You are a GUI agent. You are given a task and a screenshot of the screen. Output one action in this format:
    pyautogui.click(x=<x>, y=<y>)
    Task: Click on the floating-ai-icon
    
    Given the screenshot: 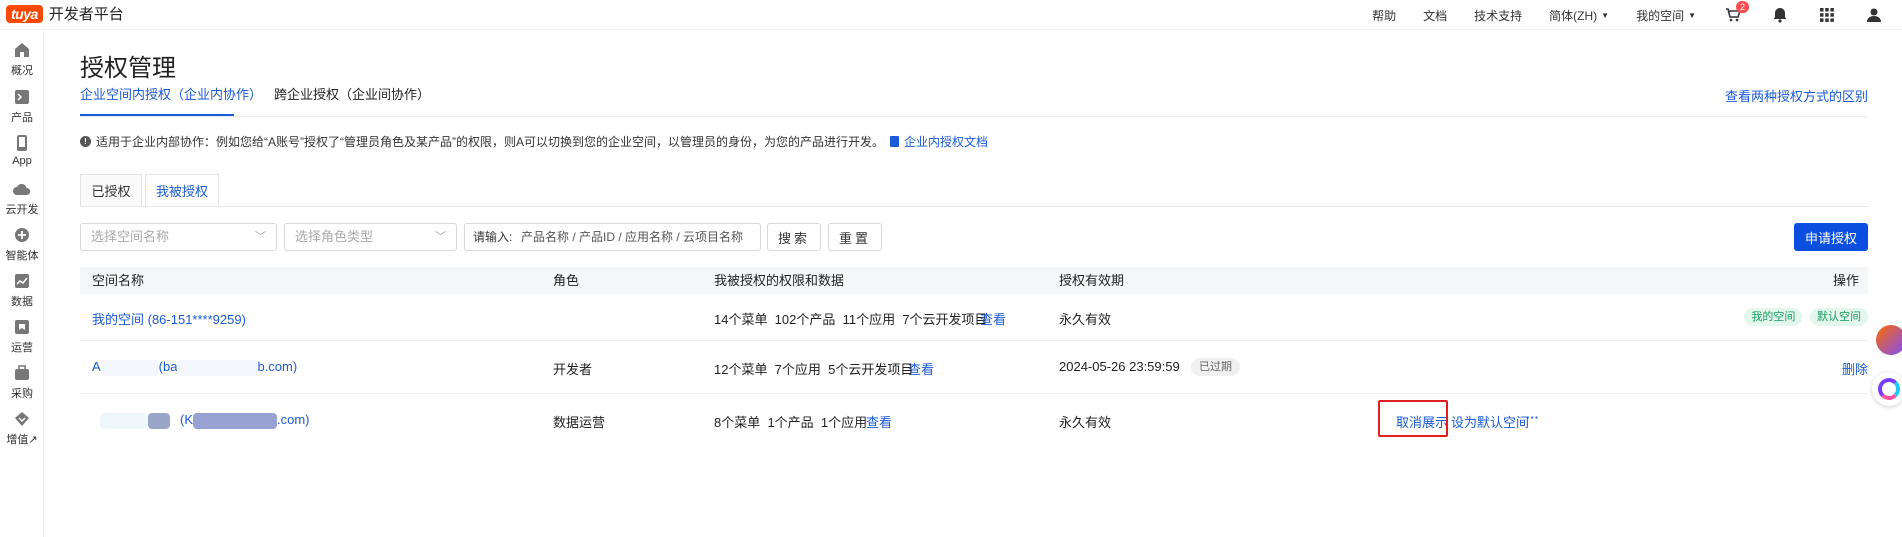 What is the action you would take?
    pyautogui.click(x=1887, y=389)
    